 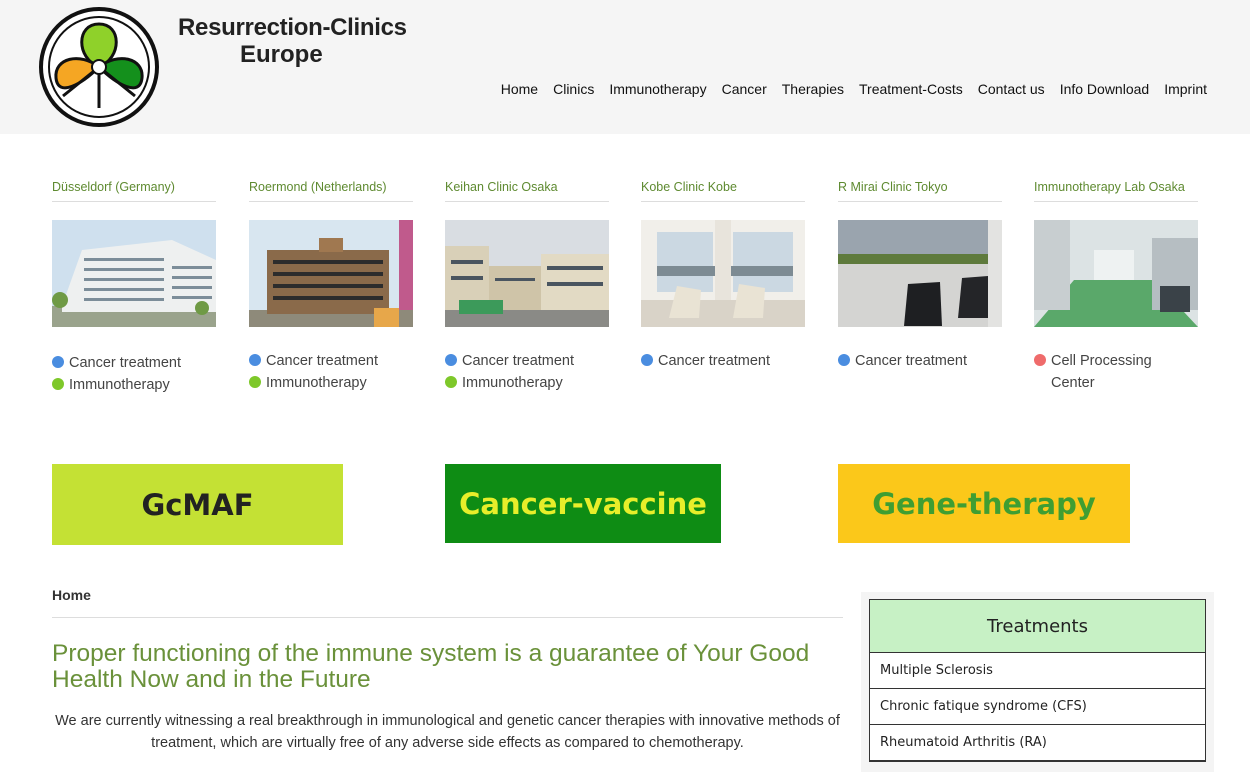 What do you see at coordinates (984, 503) in the screenshot?
I see `gene-therapy-banner: Gene-therapy` at bounding box center [984, 503].